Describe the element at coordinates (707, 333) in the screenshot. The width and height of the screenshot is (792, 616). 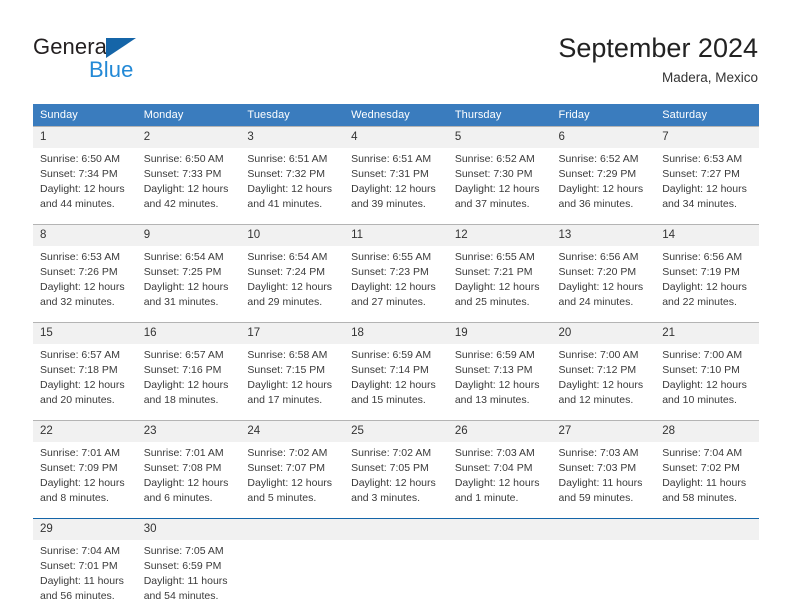
I see `day-number: 21` at that location.